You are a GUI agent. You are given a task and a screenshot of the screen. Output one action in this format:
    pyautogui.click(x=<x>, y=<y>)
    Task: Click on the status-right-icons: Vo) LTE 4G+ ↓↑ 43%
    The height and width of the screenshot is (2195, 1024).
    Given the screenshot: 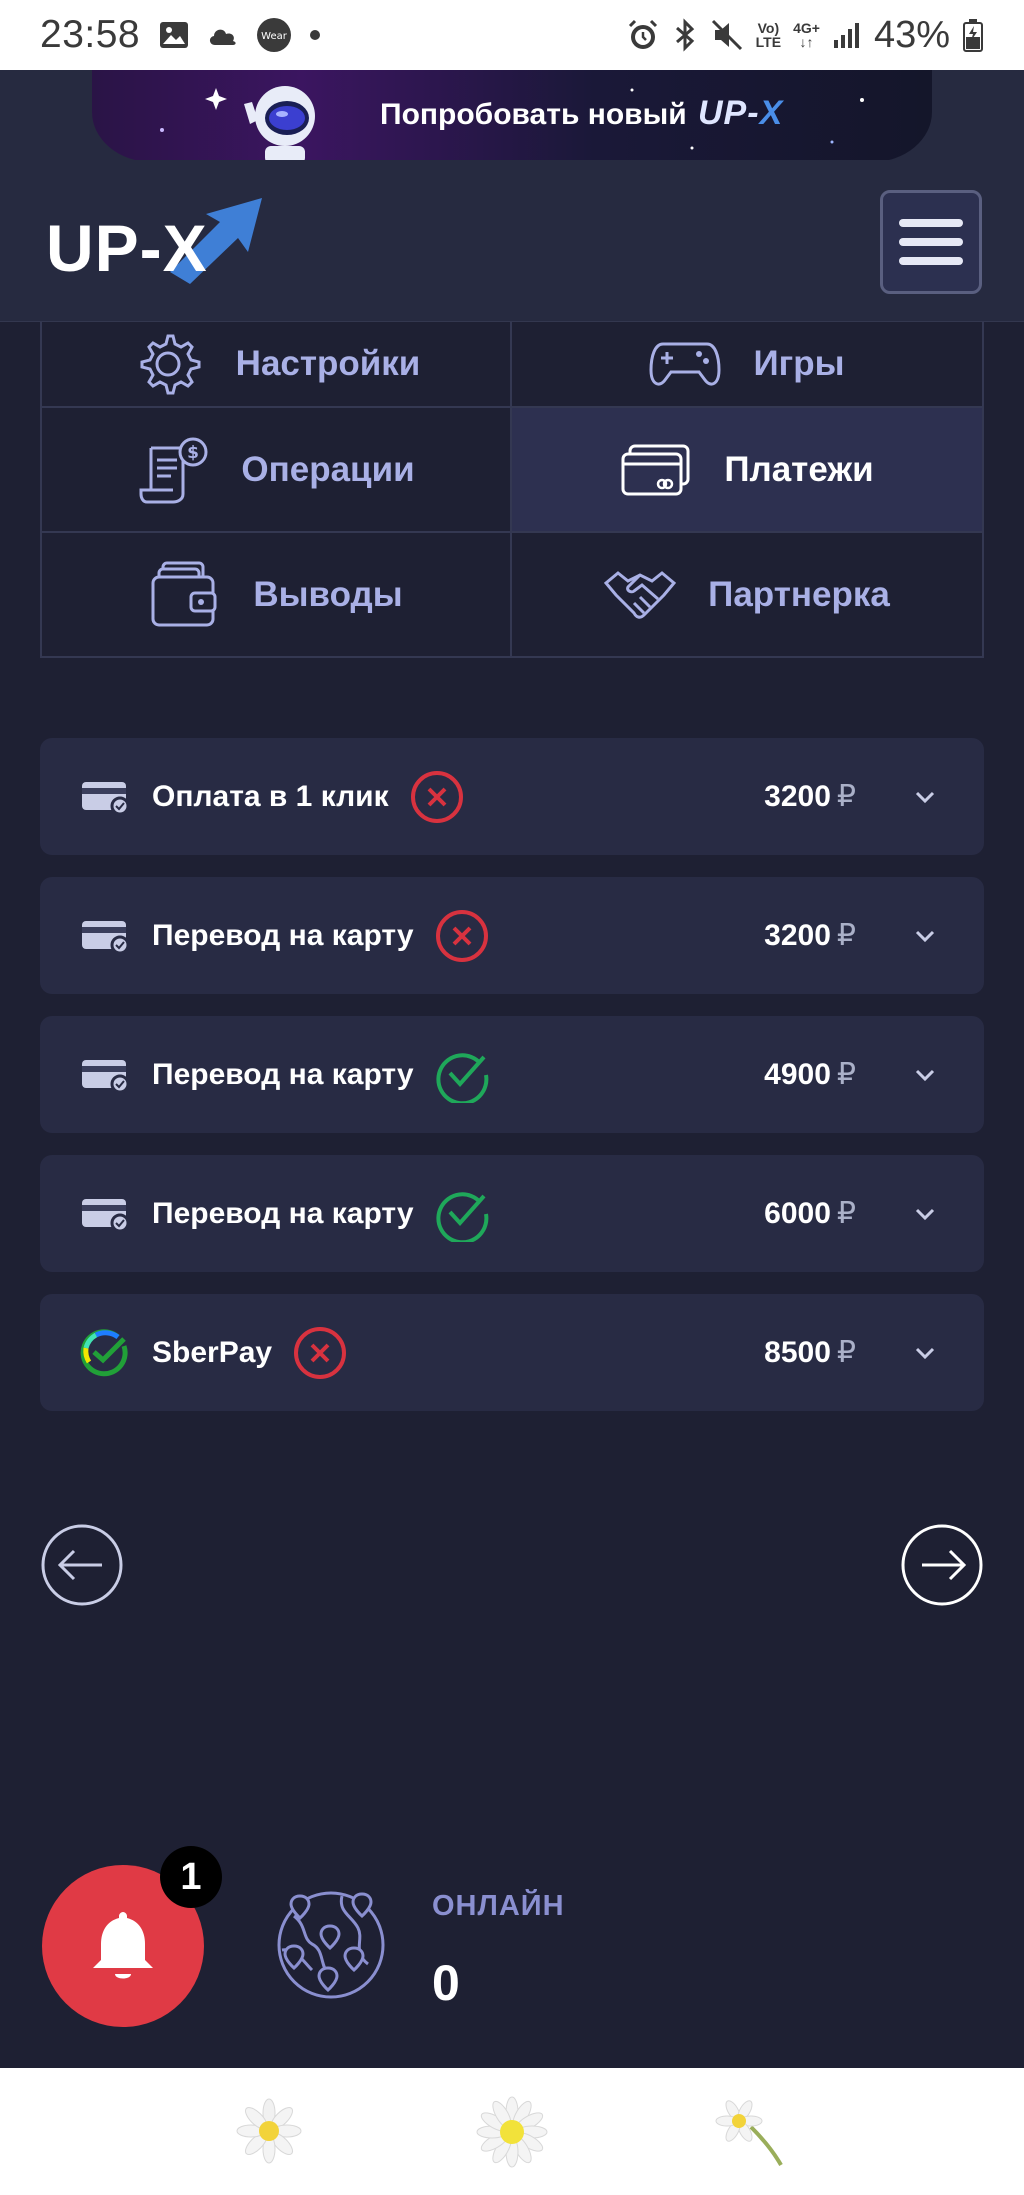 What is the action you would take?
    pyautogui.click(x=805, y=35)
    